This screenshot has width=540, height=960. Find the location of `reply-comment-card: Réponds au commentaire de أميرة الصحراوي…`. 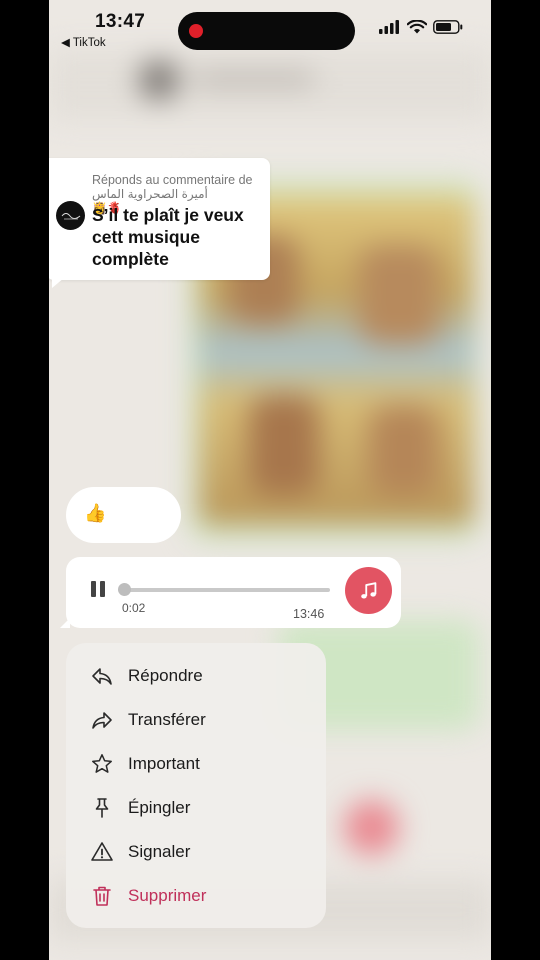

reply-comment-card: Réponds au commentaire de أميرة الصحراوي… is located at coordinates (159, 223).